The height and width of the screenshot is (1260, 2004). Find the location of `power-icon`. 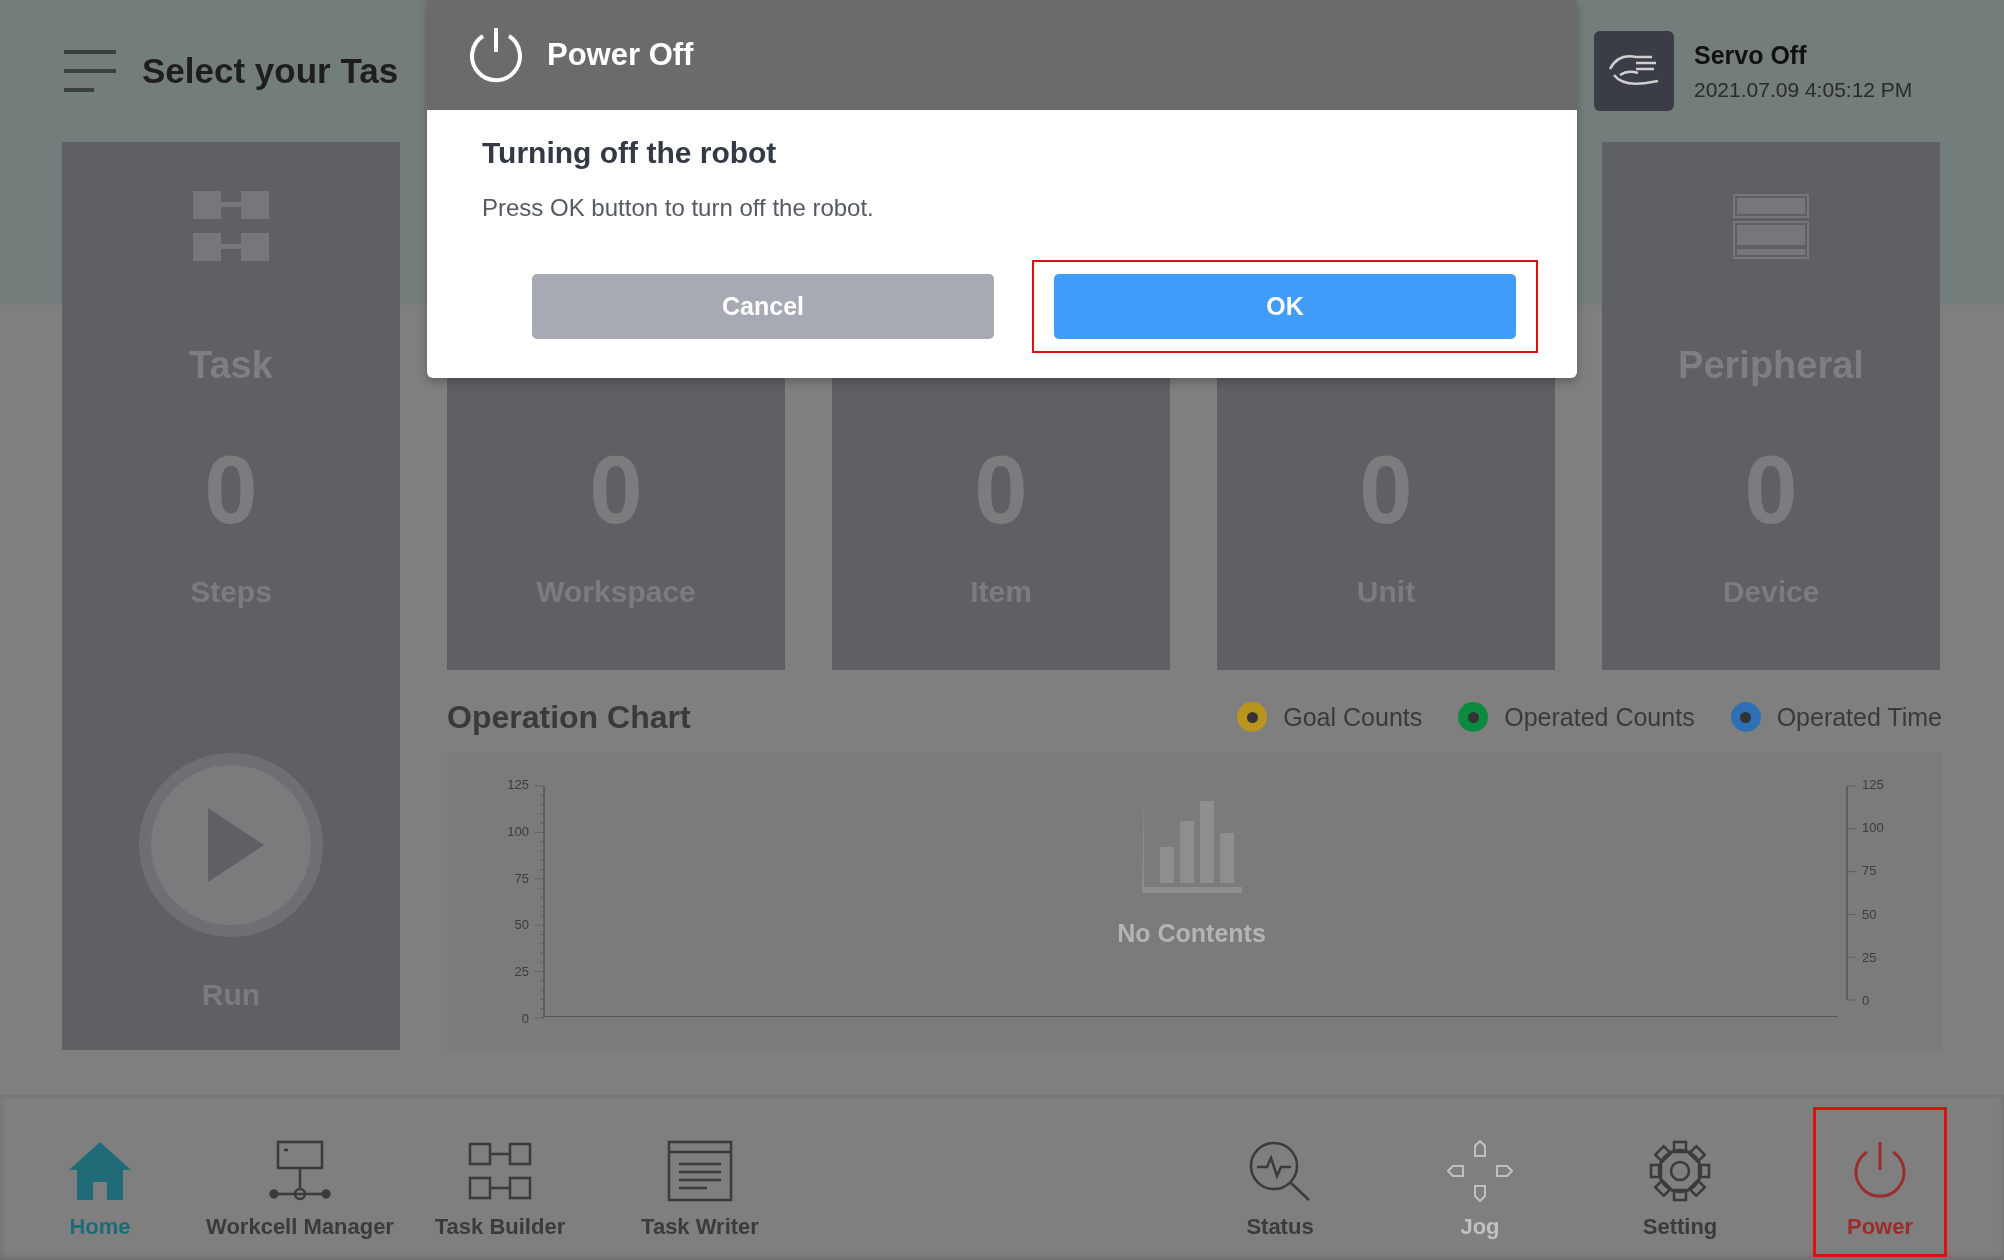

power-icon is located at coordinates (496, 55).